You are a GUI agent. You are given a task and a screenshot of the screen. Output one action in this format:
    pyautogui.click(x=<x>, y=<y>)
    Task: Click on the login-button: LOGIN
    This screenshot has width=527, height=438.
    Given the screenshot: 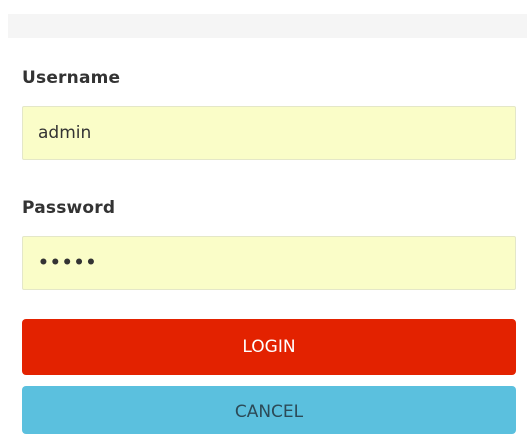 What is the action you would take?
    pyautogui.click(x=269, y=347)
    